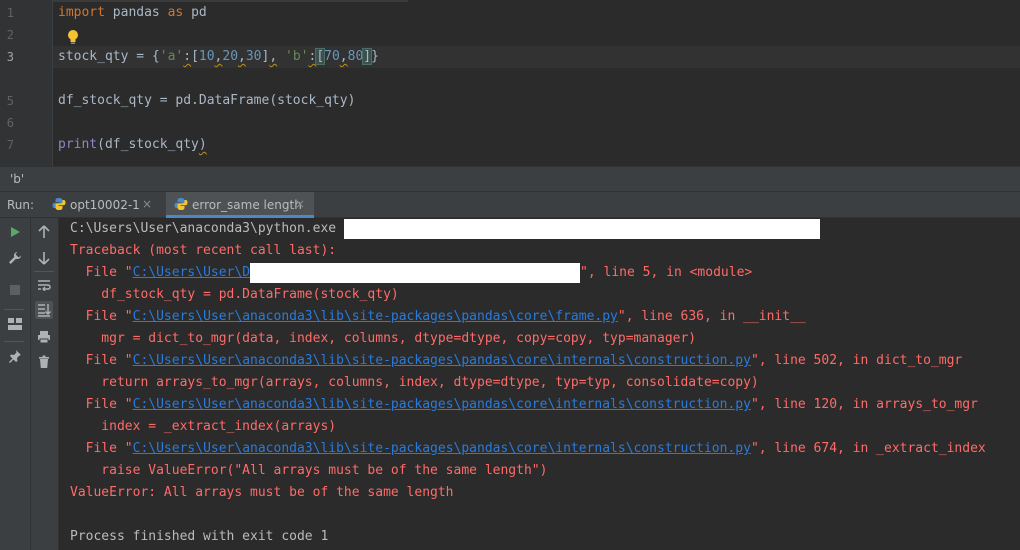  I want to click on run-tab-bar: Run: opt10002-1 × error_same length ×, so click(510, 205).